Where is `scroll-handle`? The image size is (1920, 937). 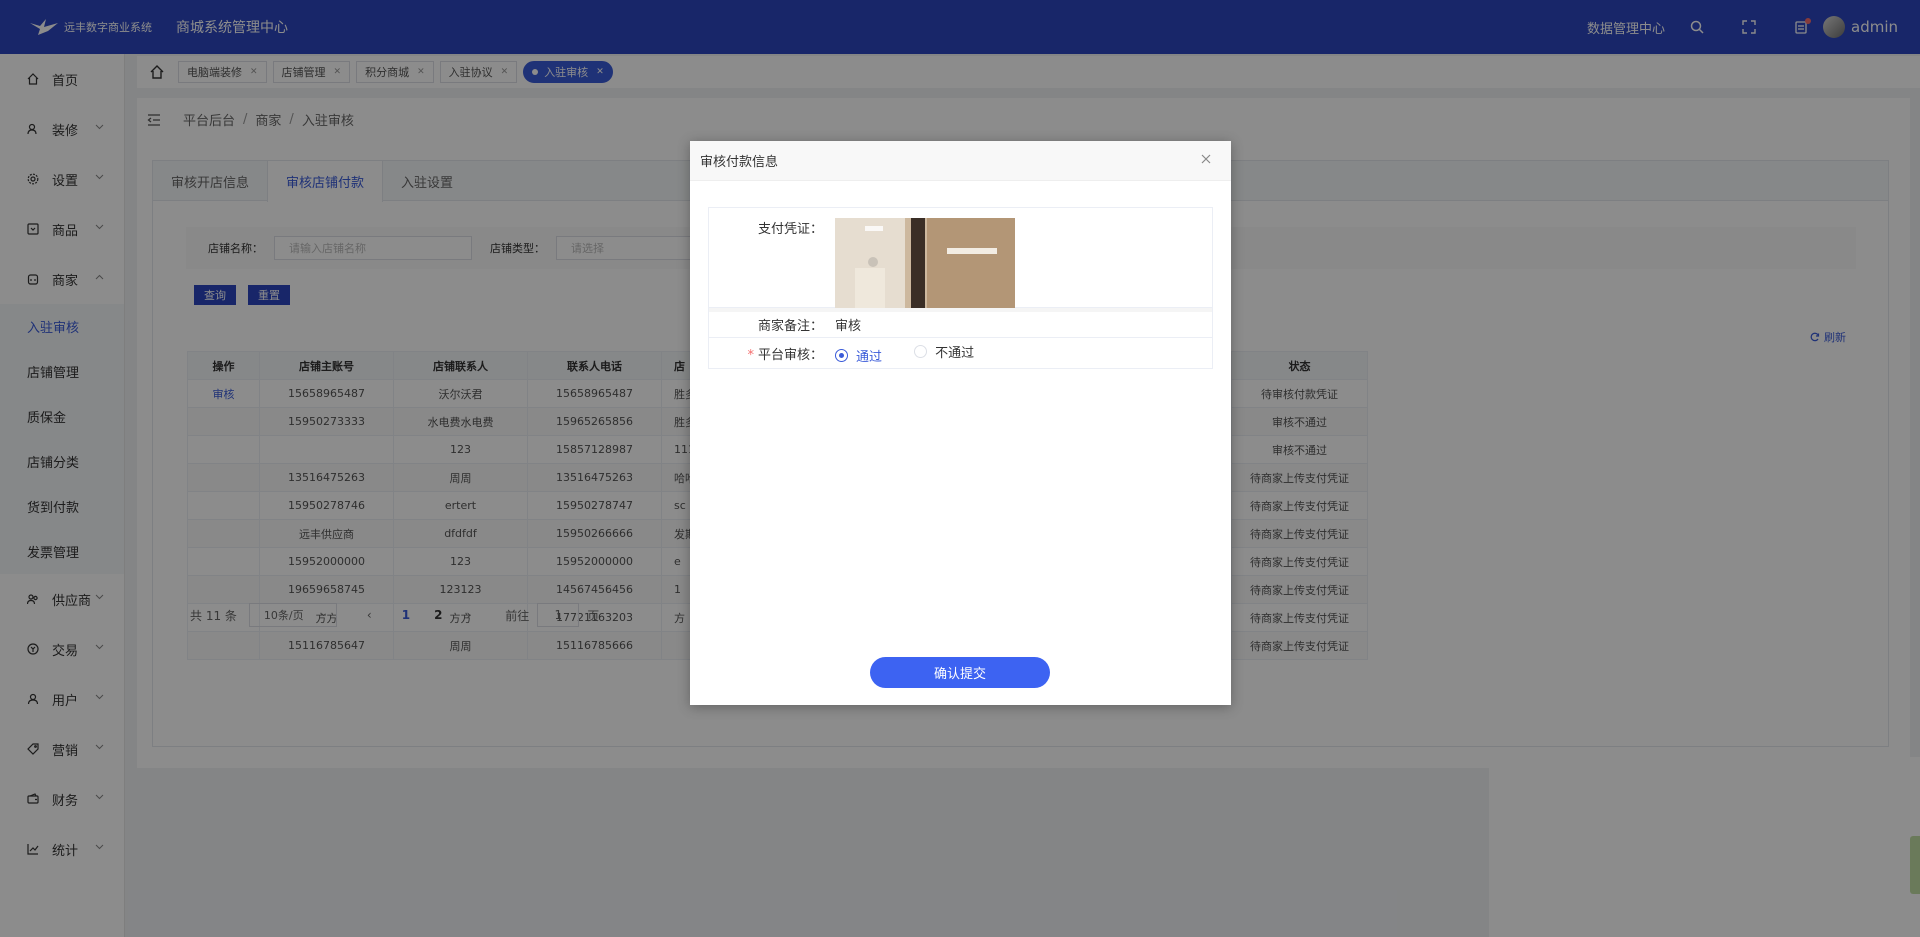
scroll-handle is located at coordinates (1915, 865).